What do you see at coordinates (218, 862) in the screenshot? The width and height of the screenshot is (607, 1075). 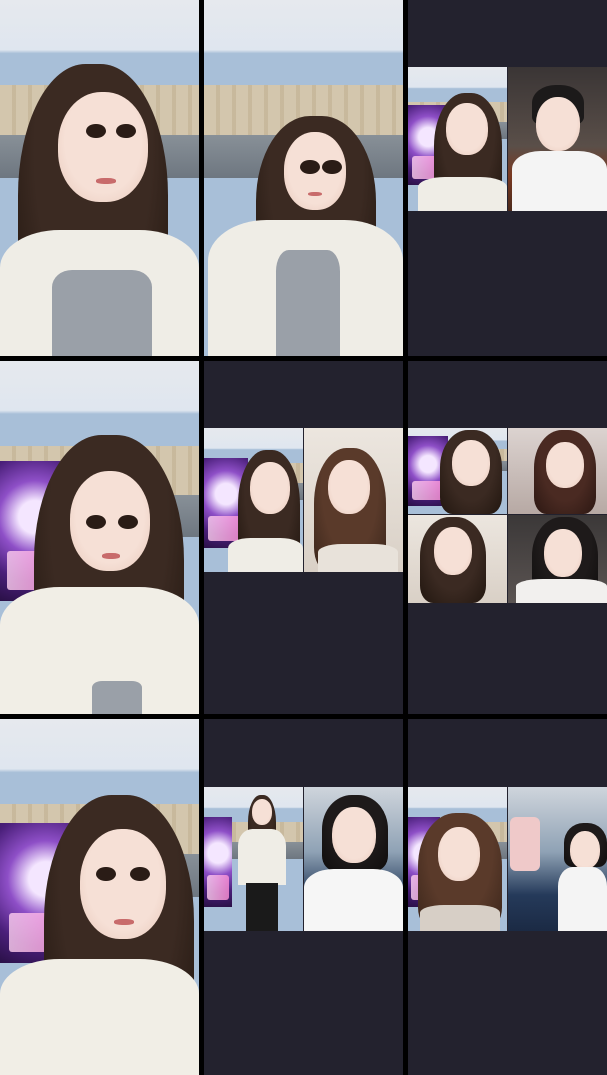 I see `celebration-banner` at bounding box center [218, 862].